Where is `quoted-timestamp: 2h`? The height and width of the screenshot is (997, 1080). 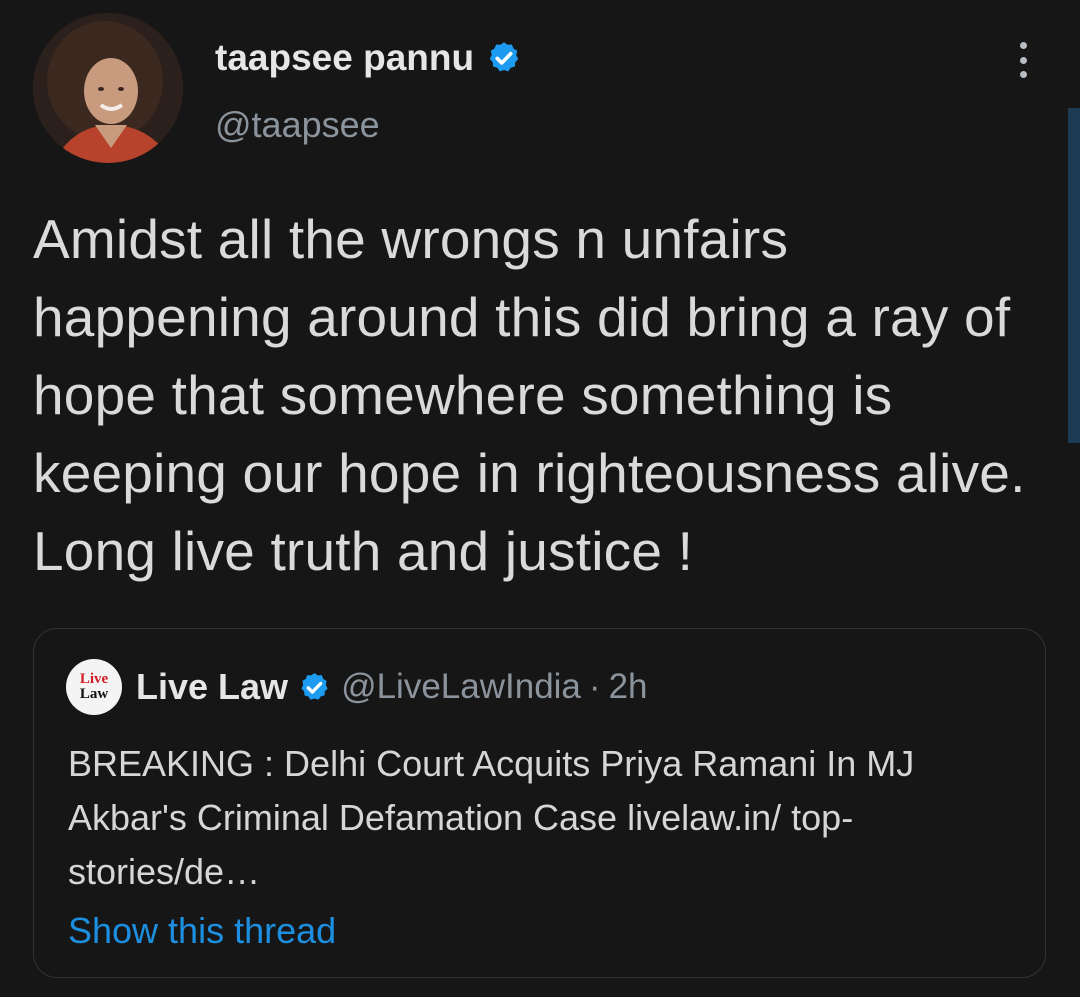 quoted-timestamp: 2h is located at coordinates (628, 687).